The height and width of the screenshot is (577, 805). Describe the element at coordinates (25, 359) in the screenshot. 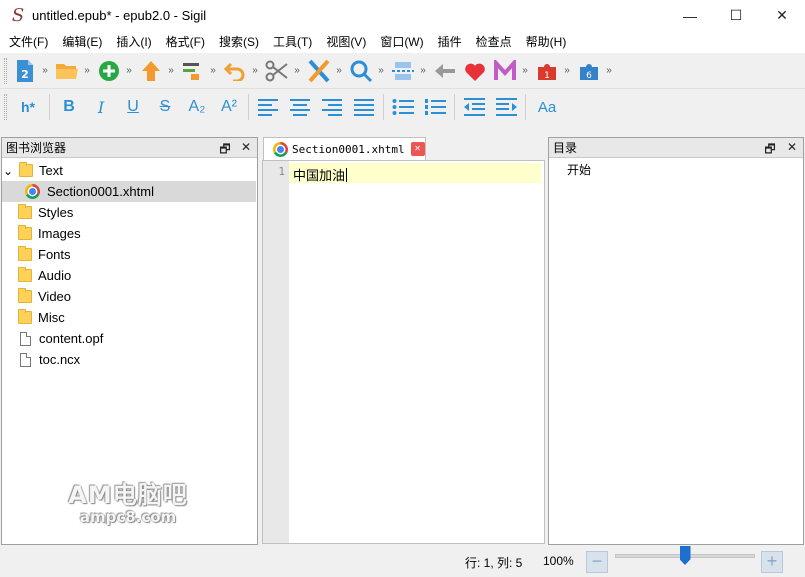

I see `file-icon` at that location.